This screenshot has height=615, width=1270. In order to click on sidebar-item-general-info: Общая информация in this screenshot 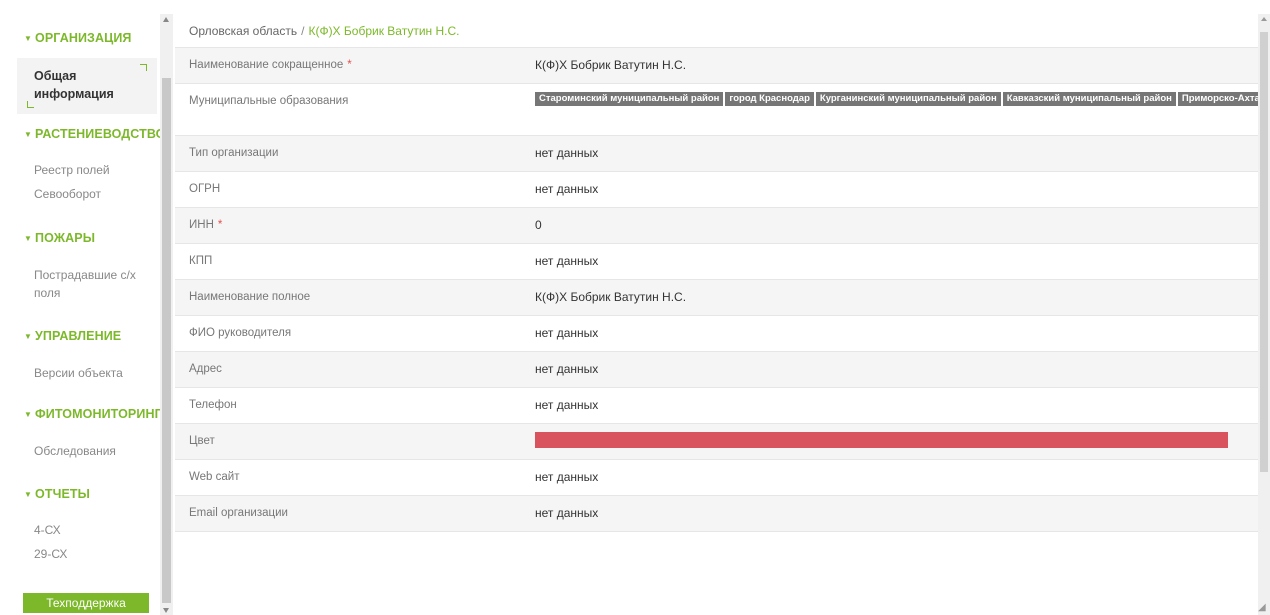, I will do `click(87, 86)`.